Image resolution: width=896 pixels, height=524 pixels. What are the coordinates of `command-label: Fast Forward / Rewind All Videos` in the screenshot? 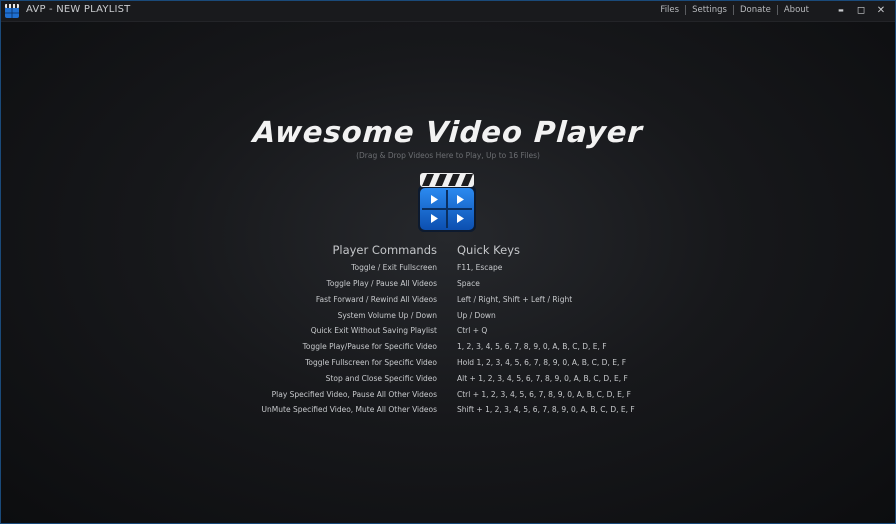 It's located at (376, 299).